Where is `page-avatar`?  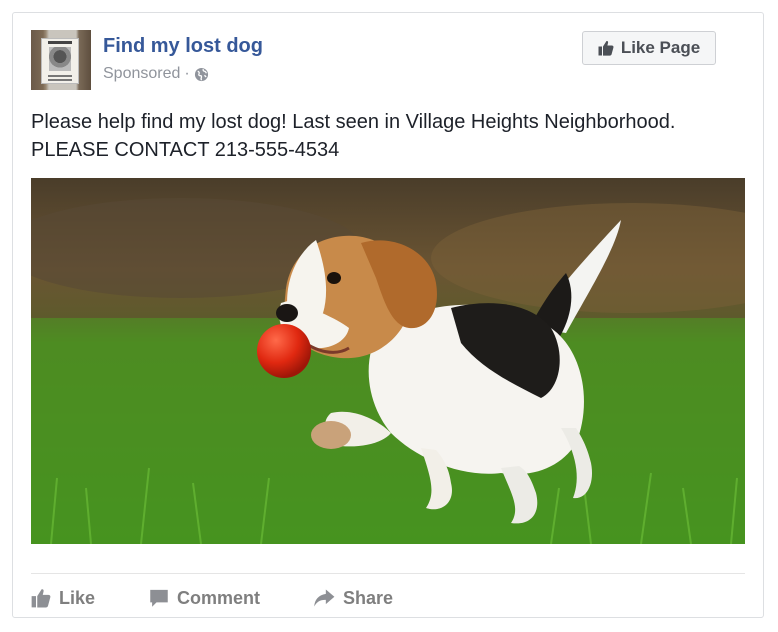 page-avatar is located at coordinates (61, 60).